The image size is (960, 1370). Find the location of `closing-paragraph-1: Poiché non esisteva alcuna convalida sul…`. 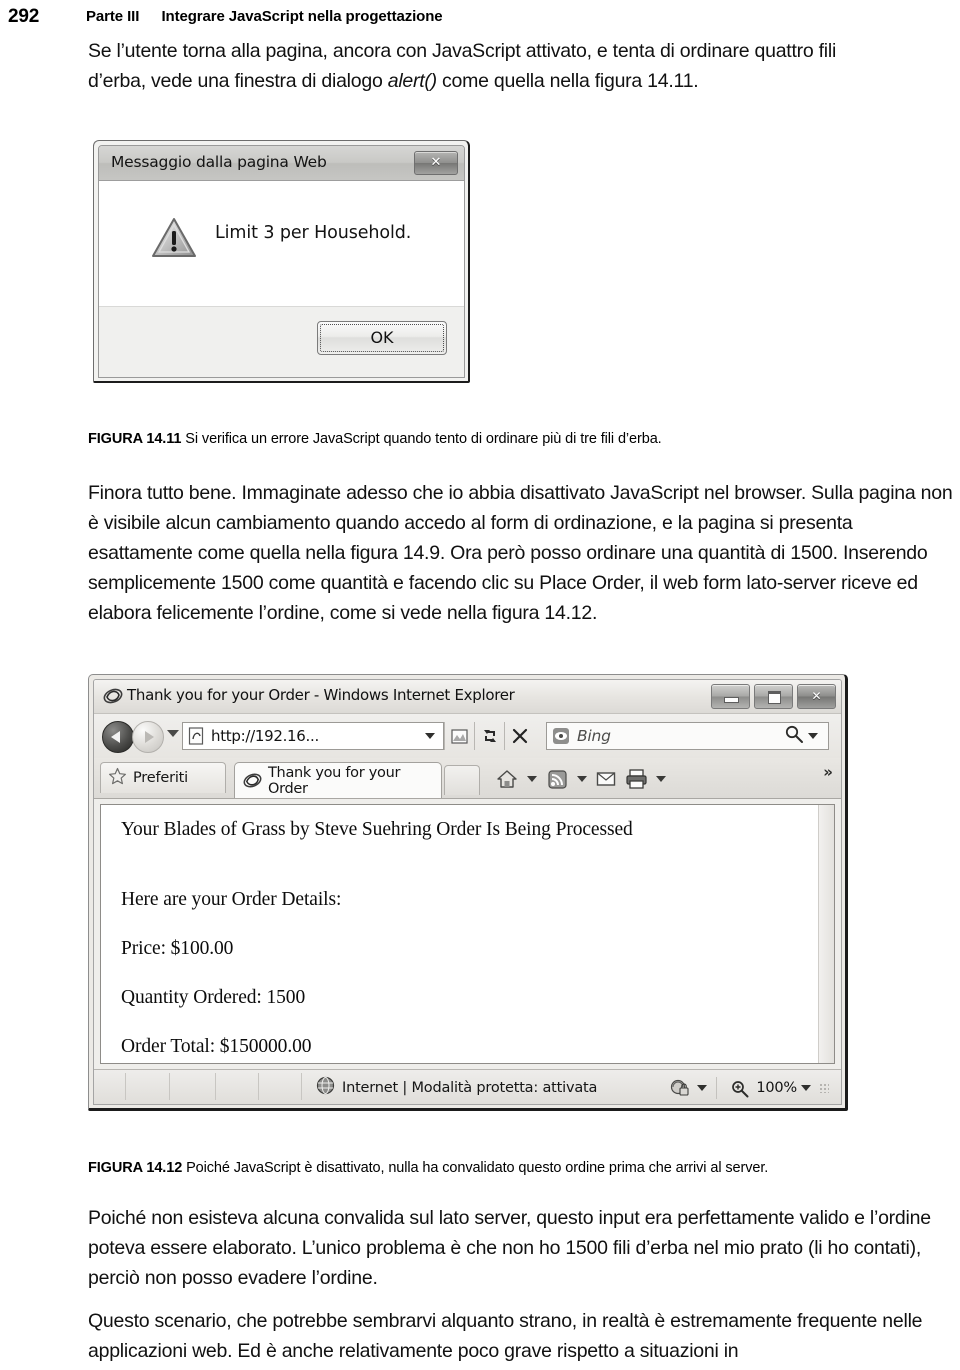

closing-paragraph-1: Poiché non esisteva alcuna convalida sul… is located at coordinates (524, 1248).